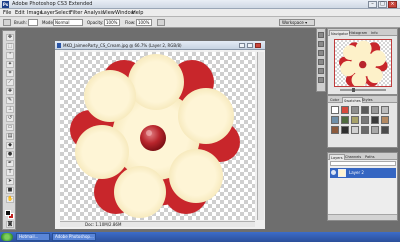 Image resolution: width=400 pixels, height=242 pixels. I want to click on menu-view: View, so click(109, 13).